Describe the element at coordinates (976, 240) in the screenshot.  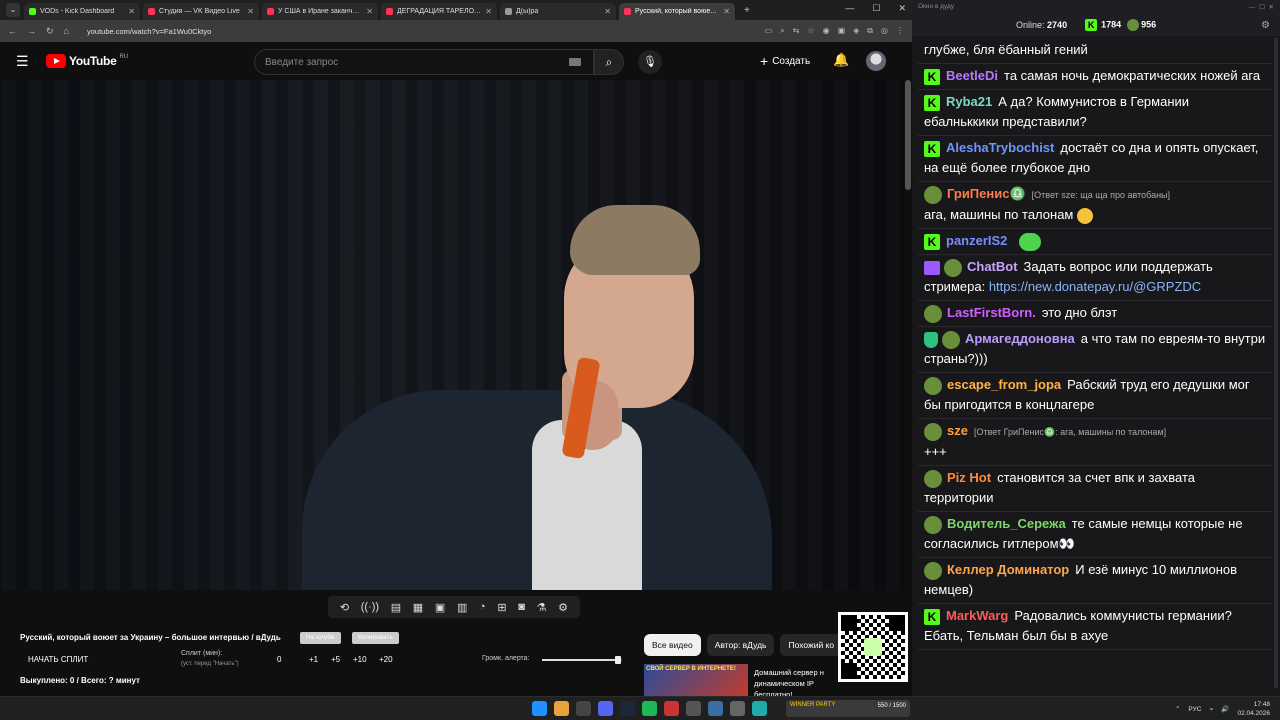
I see `chat-username: panzerIS2` at that location.